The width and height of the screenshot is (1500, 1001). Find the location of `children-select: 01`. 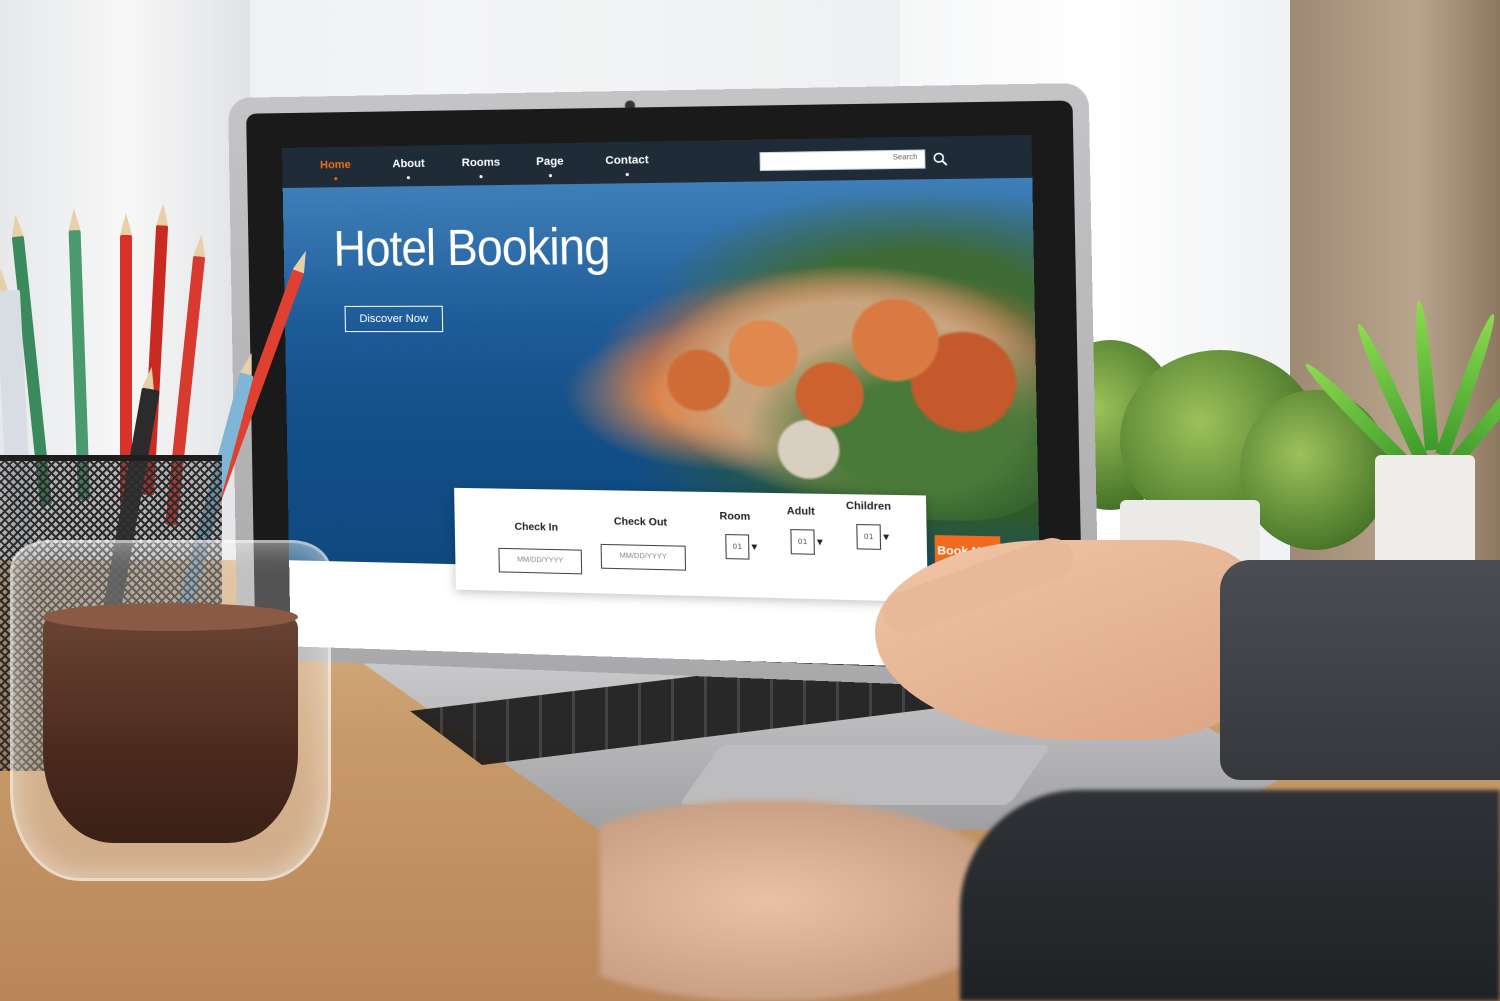

children-select: 01 is located at coordinates (868, 537).